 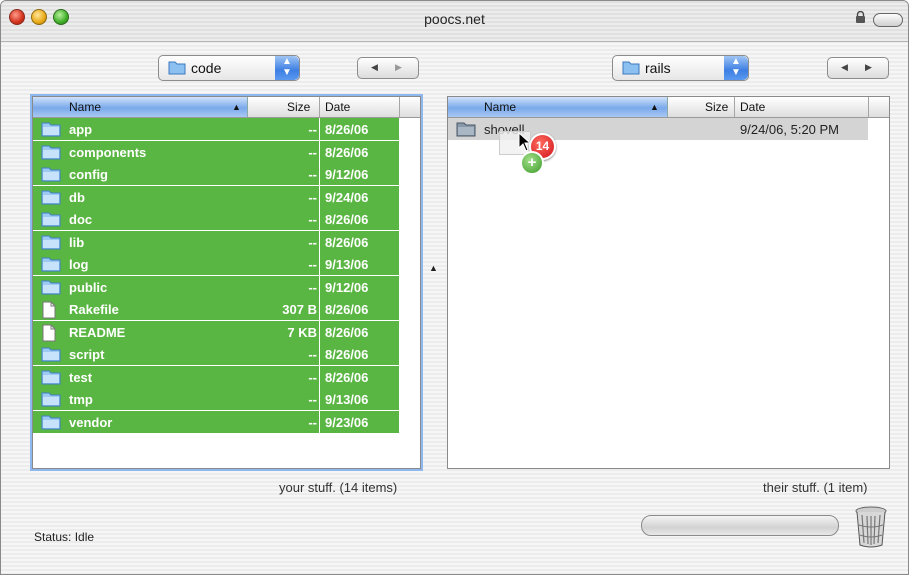 What do you see at coordinates (871, 527) in the screenshot?
I see `trash-icon` at bounding box center [871, 527].